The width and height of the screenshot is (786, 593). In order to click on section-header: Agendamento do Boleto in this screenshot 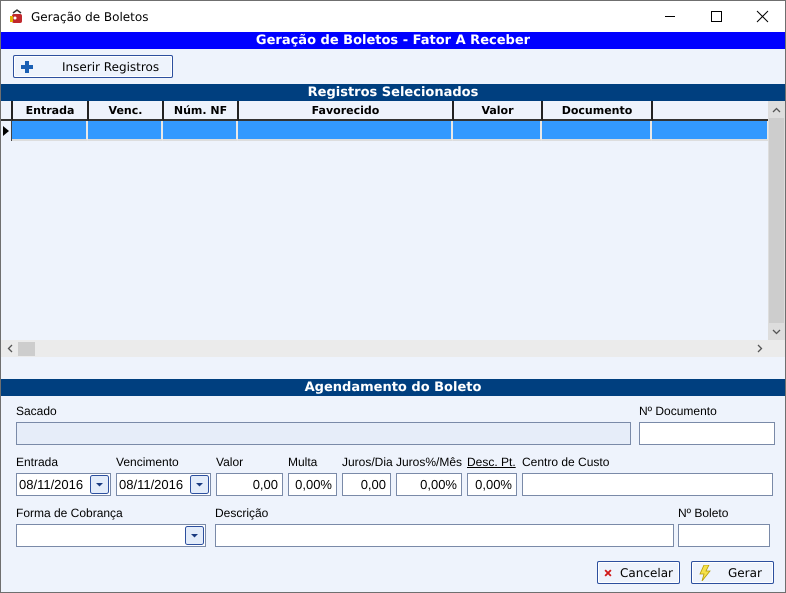, I will do `click(393, 387)`.